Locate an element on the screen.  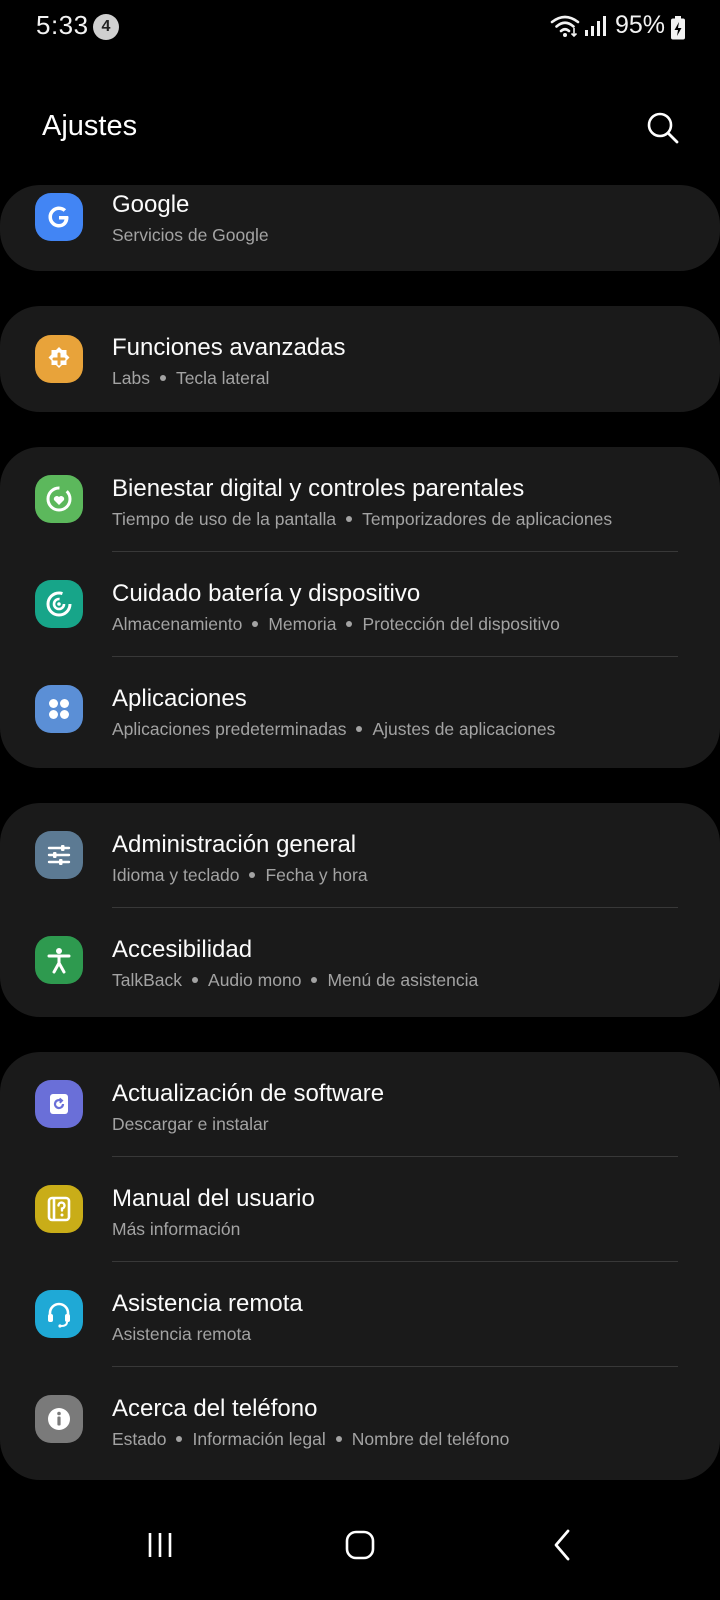
subtitle-part: Descargar e instalar is located at coordinates (190, 1124).